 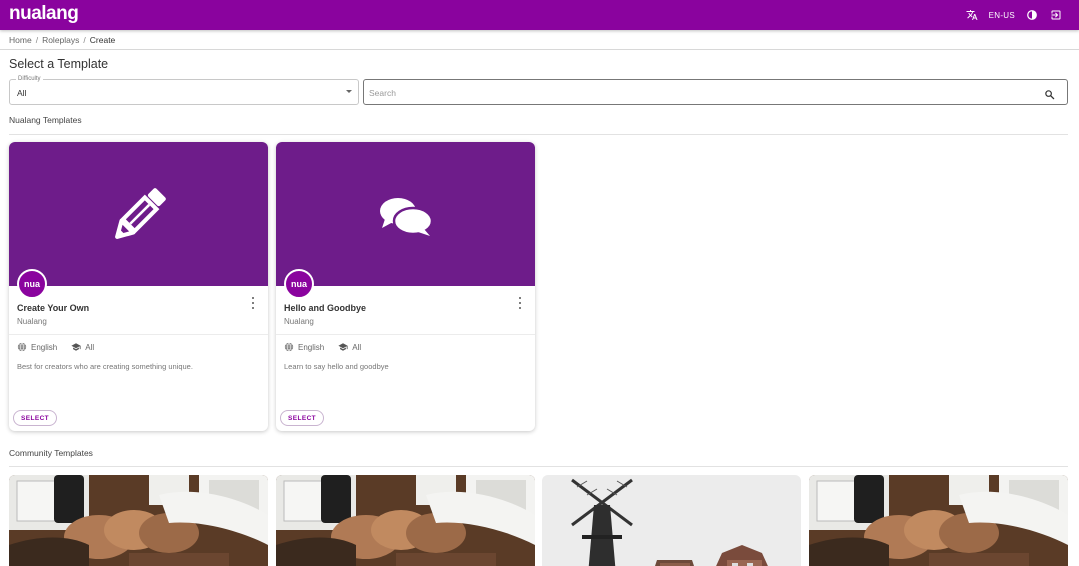 What do you see at coordinates (60, 40) in the screenshot?
I see `breadcrumb-roleplays: Roleplays` at bounding box center [60, 40].